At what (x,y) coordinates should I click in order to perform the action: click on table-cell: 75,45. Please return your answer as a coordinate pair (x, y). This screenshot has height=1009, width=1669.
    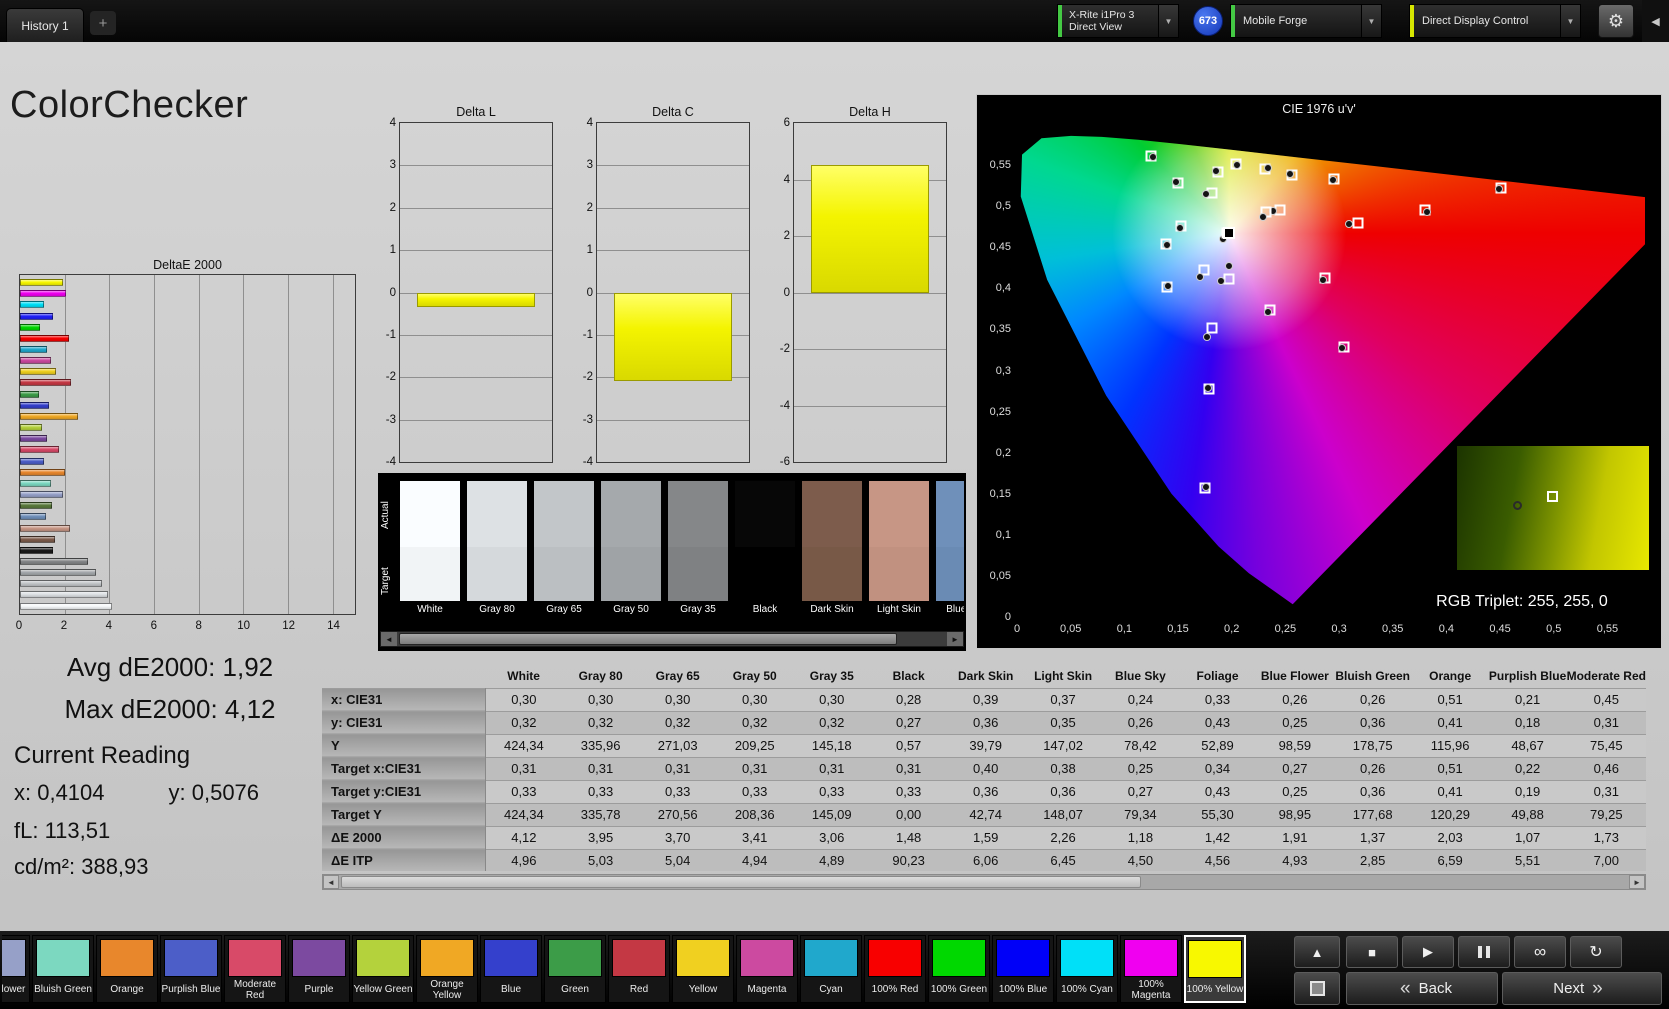
    Looking at the image, I should click on (1606, 745).